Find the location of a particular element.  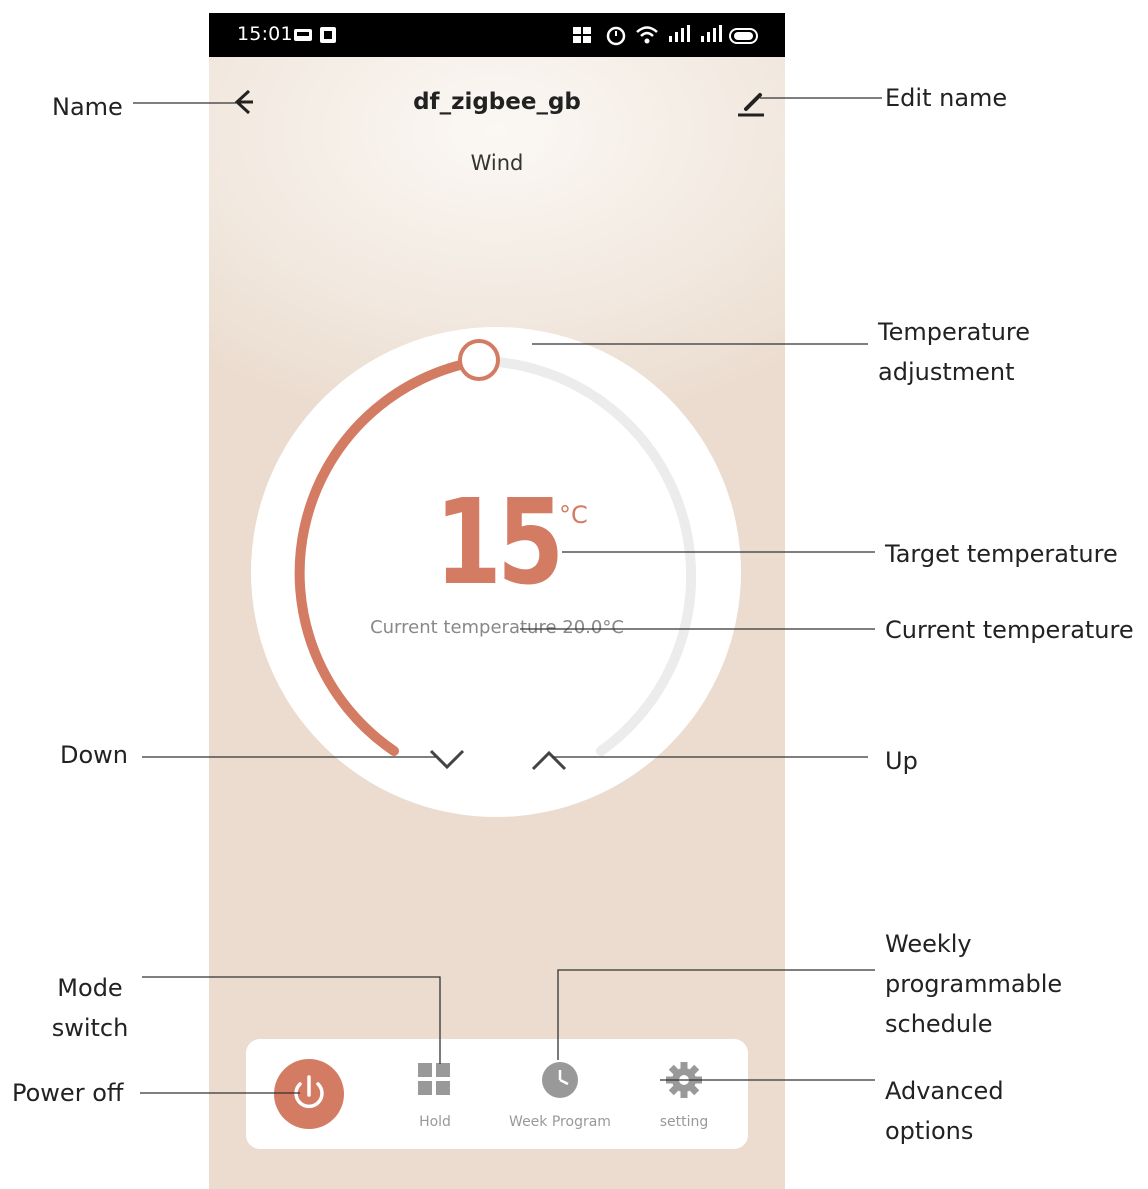

annotation-line-1: Weekly is located at coordinates (928, 944).